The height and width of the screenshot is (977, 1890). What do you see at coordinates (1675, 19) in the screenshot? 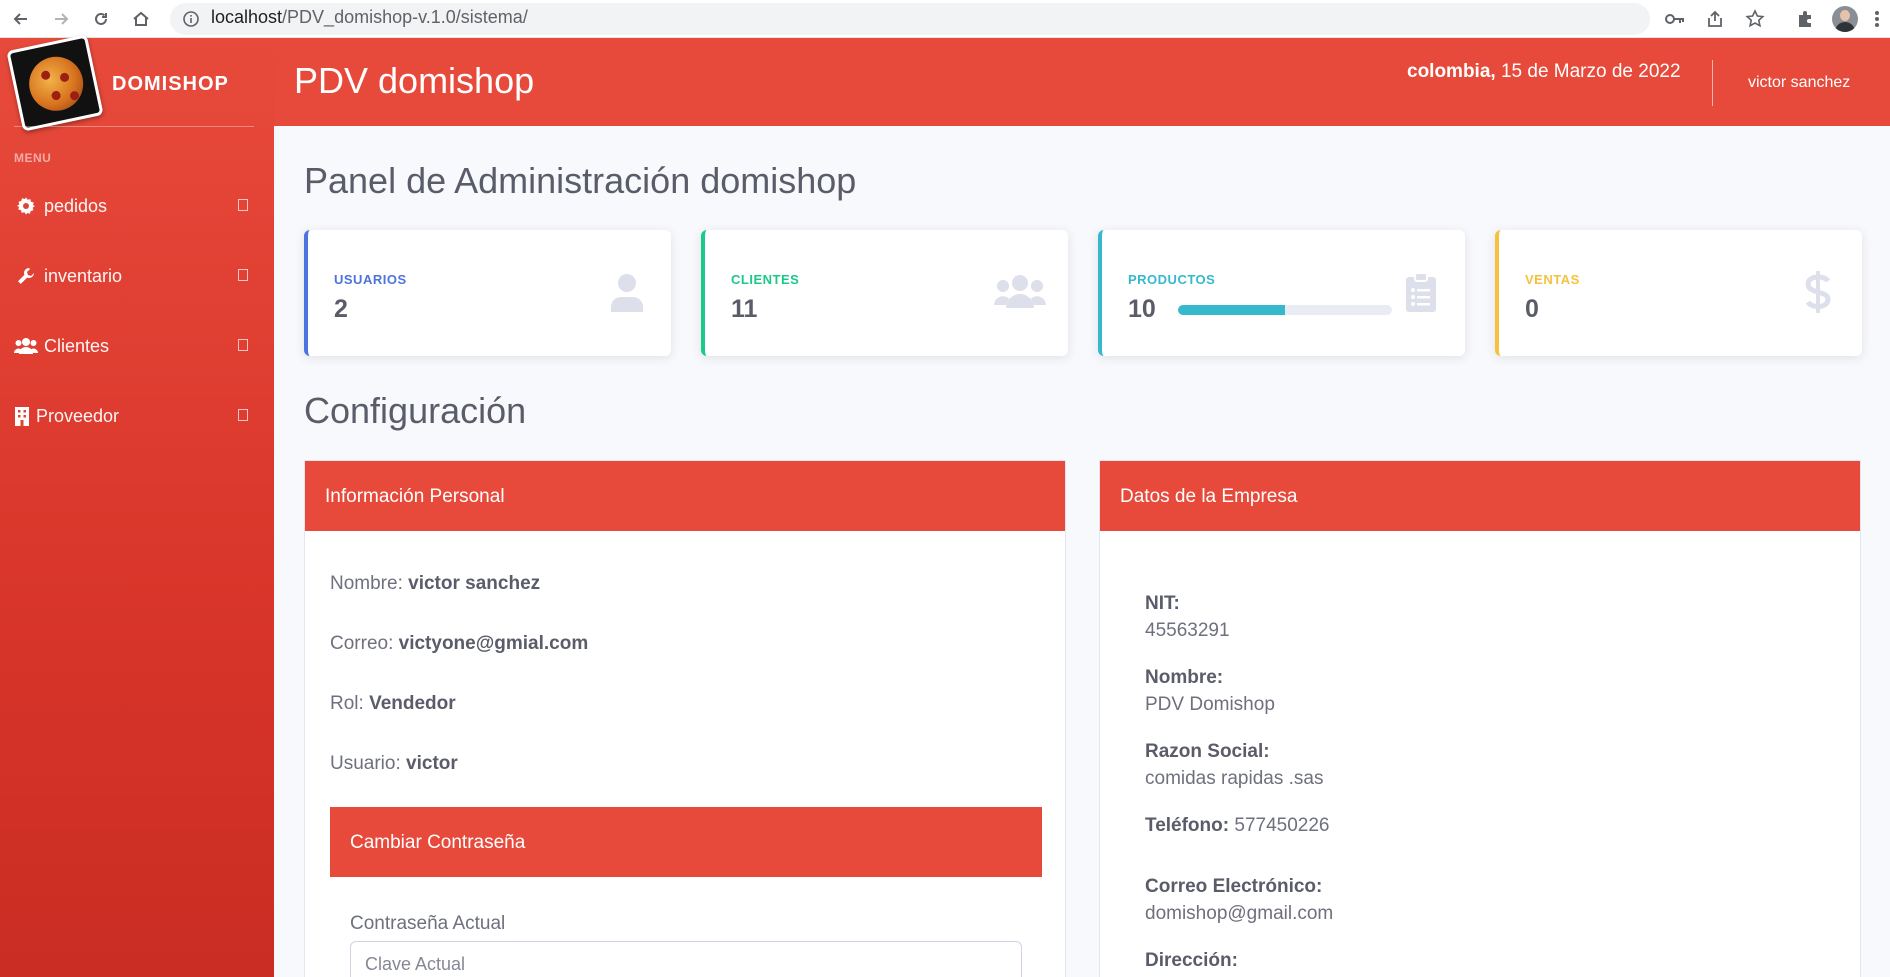
I see `key-icon` at bounding box center [1675, 19].